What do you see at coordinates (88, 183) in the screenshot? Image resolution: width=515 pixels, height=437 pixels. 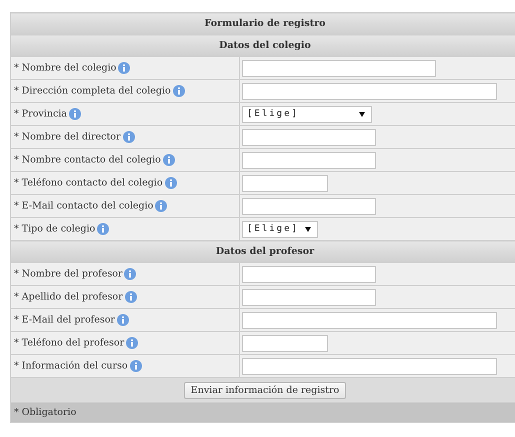 I see `field-label: * Teléfono contacto del colegio` at bounding box center [88, 183].